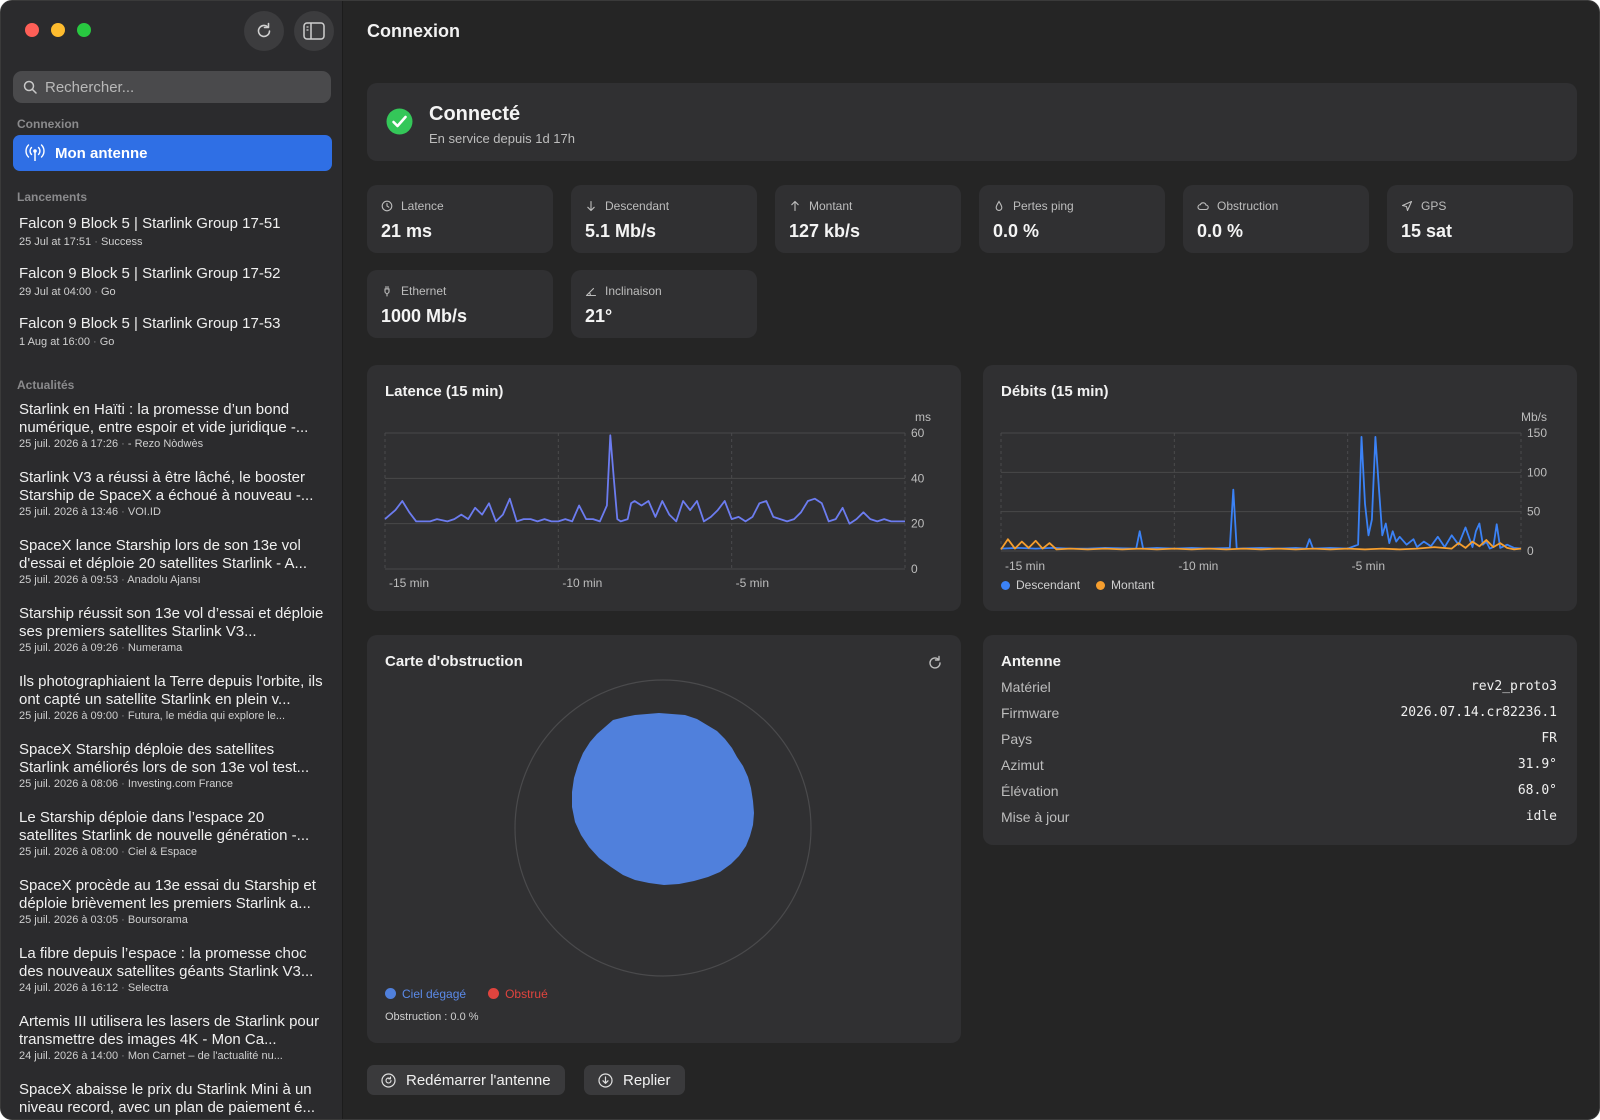  I want to click on plug-icon, so click(387, 291).